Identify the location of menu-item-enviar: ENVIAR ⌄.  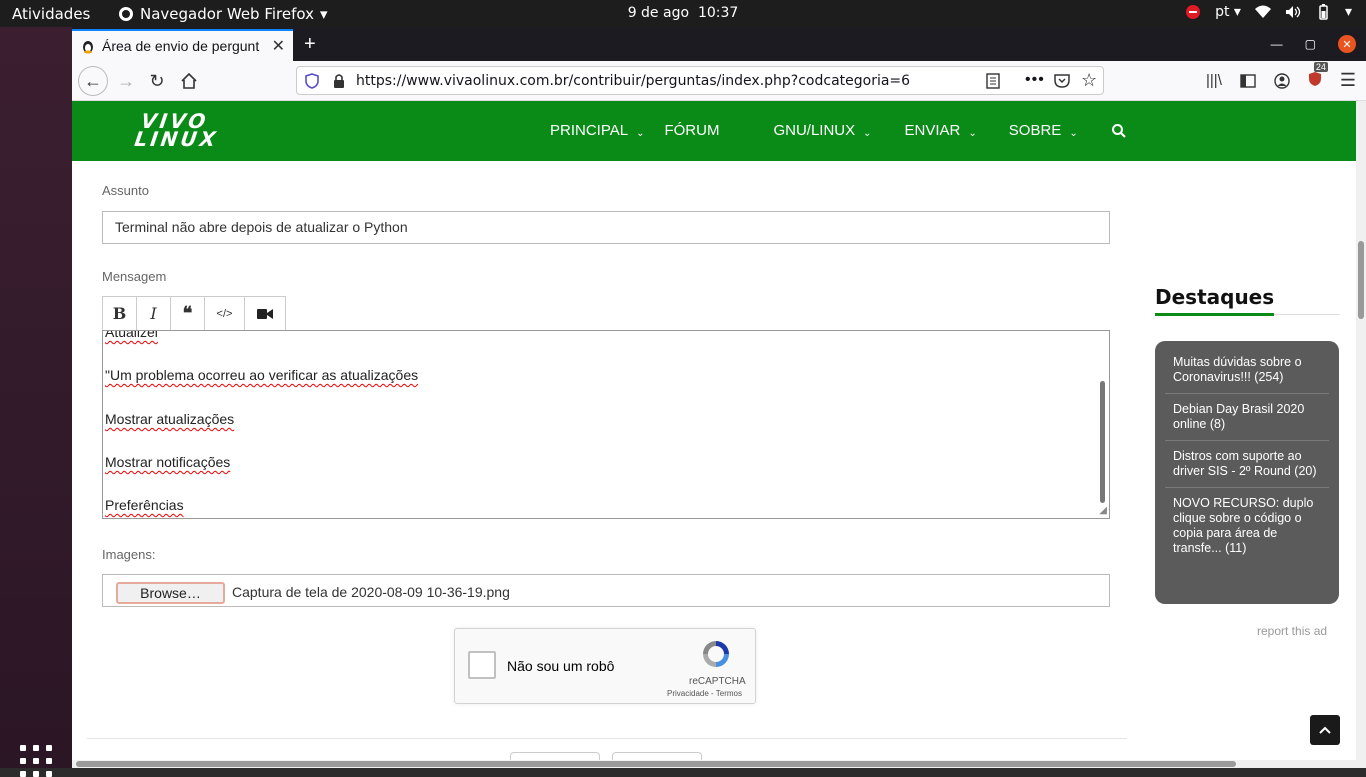
(941, 130).